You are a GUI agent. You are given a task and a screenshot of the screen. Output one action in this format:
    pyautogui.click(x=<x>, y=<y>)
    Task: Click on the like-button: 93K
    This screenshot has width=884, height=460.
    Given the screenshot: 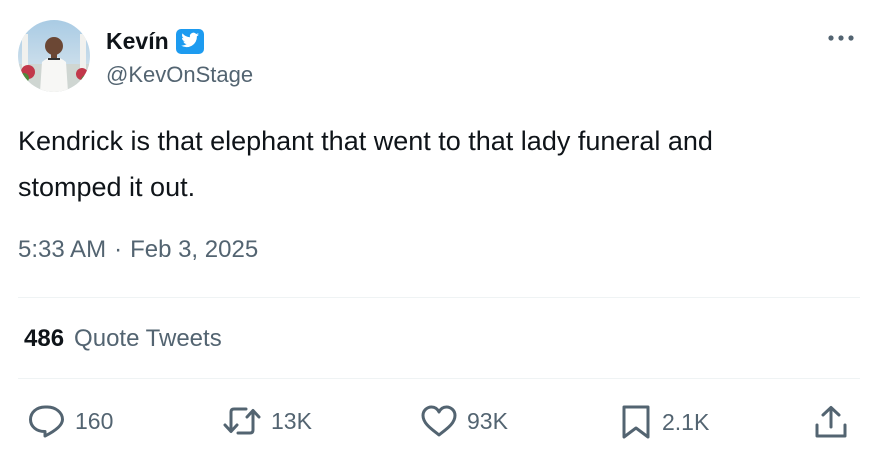 What is the action you would take?
    pyautogui.click(x=464, y=421)
    